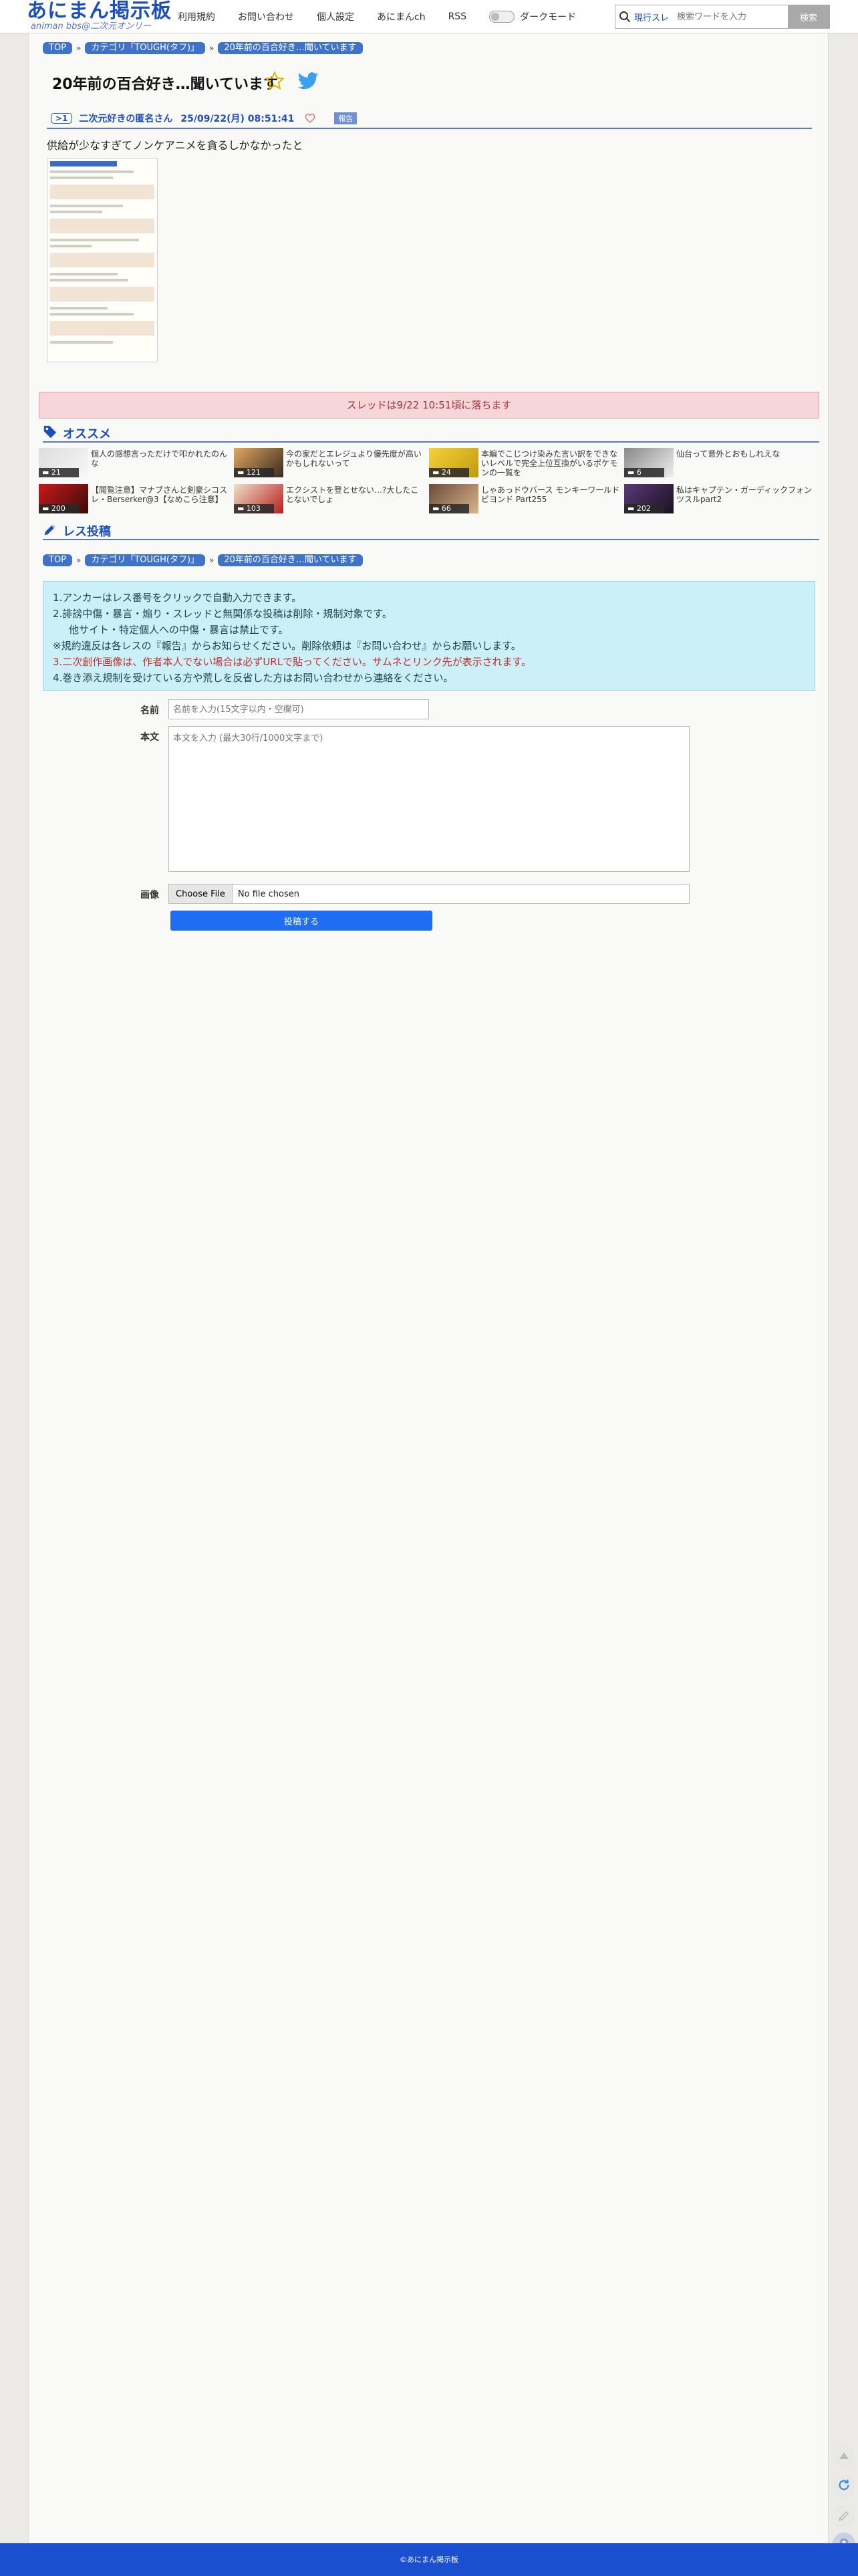 This screenshot has width=858, height=2576. I want to click on reply-heading: レス投稿, so click(431, 531).